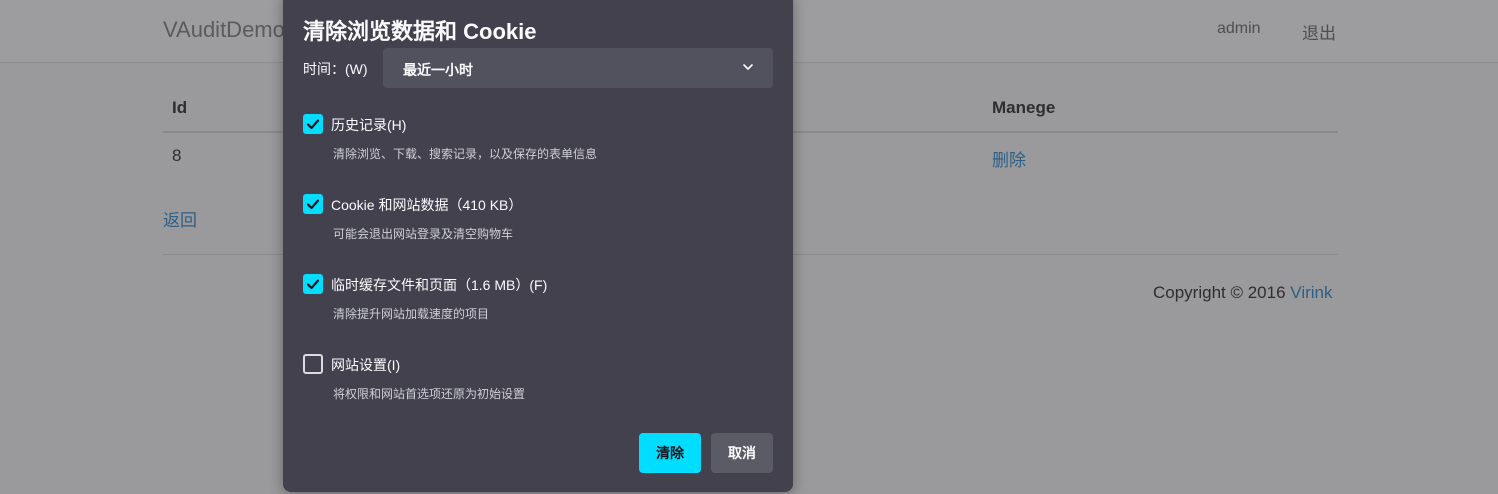 This screenshot has height=494, width=1498. Describe the element at coordinates (426, 205) in the screenshot. I see `cookies-label: Cookie 和网站数据（410 KB）` at that location.